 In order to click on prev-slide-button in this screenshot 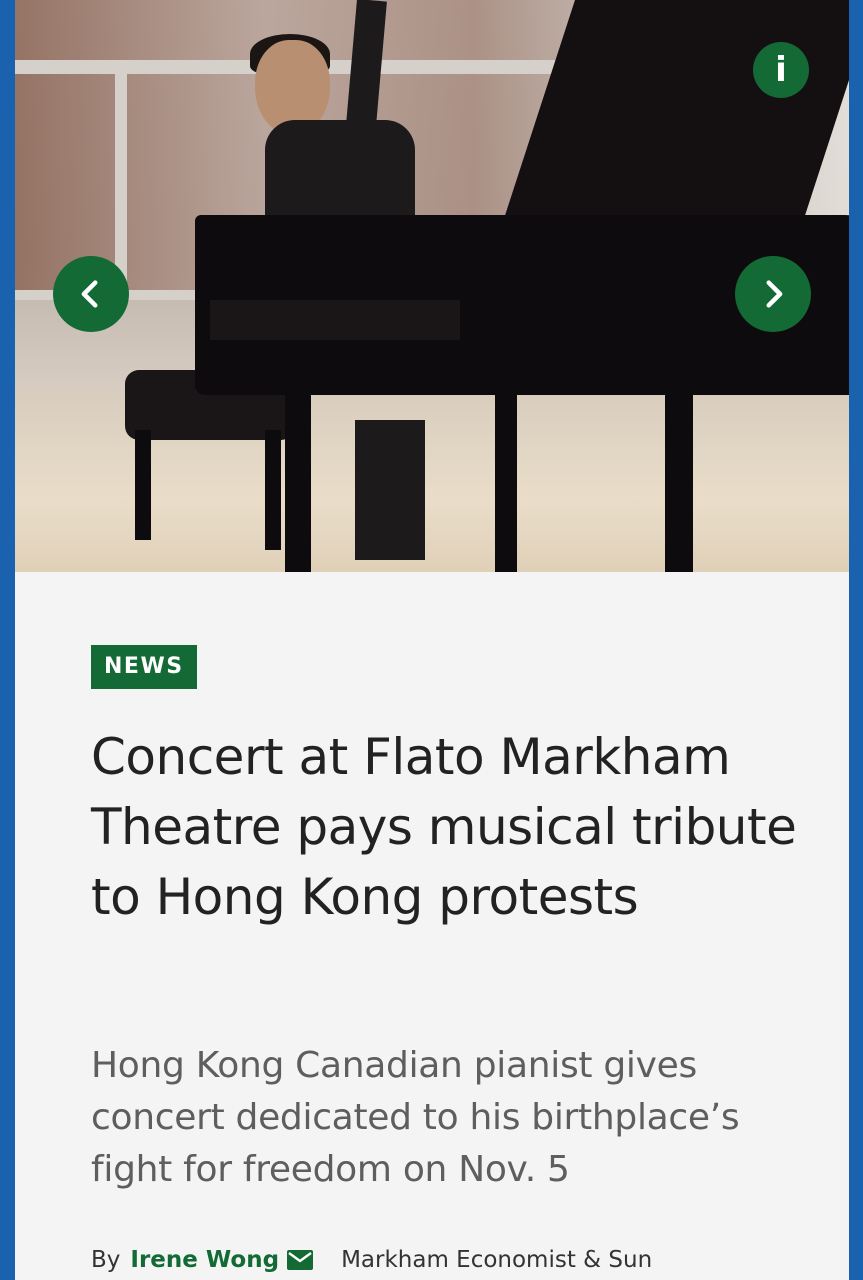, I will do `click(91, 294)`.